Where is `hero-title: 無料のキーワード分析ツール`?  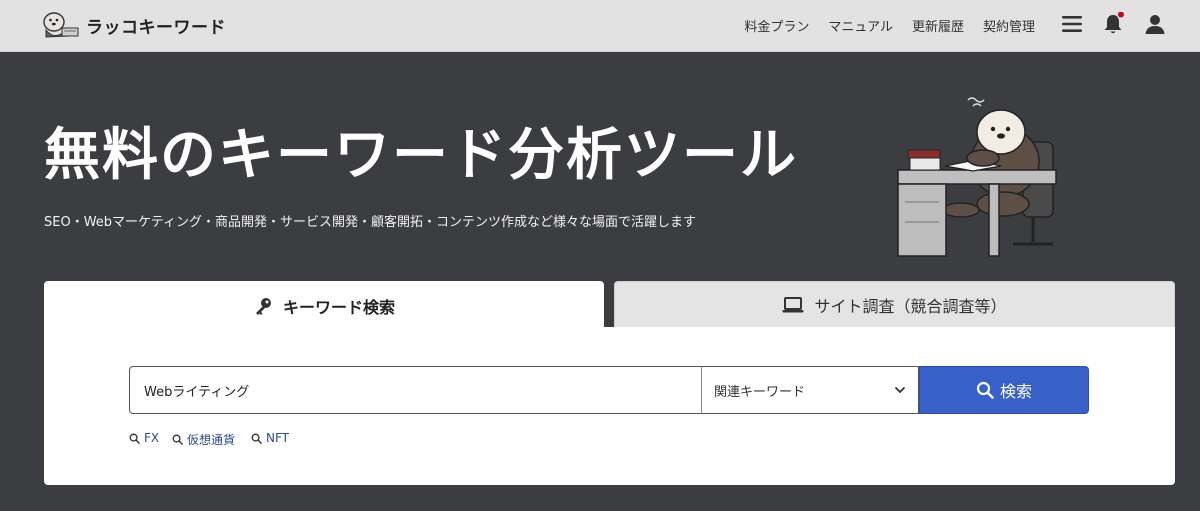 hero-title: 無料のキーワード分析ツール is located at coordinates (421, 155).